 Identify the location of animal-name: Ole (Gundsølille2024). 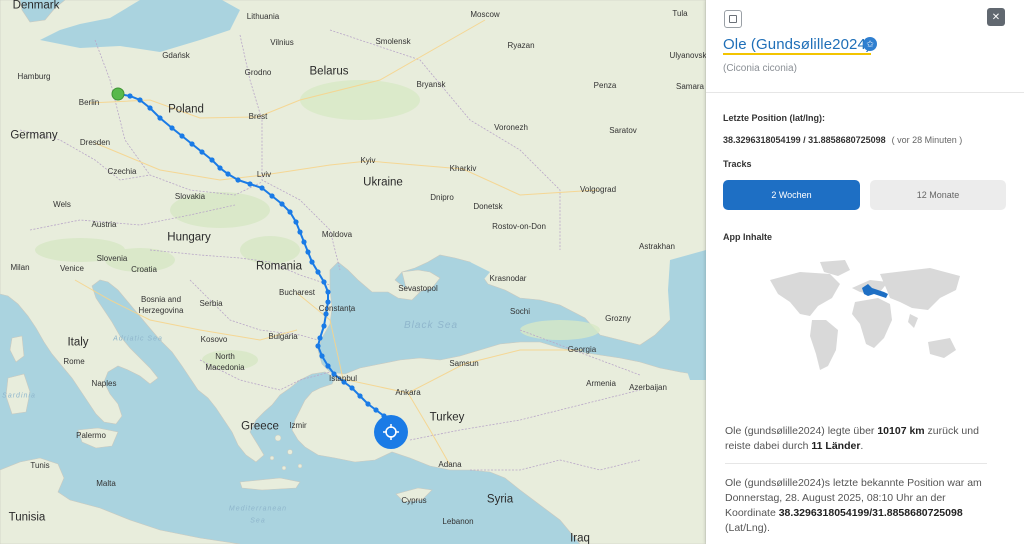
(797, 45).